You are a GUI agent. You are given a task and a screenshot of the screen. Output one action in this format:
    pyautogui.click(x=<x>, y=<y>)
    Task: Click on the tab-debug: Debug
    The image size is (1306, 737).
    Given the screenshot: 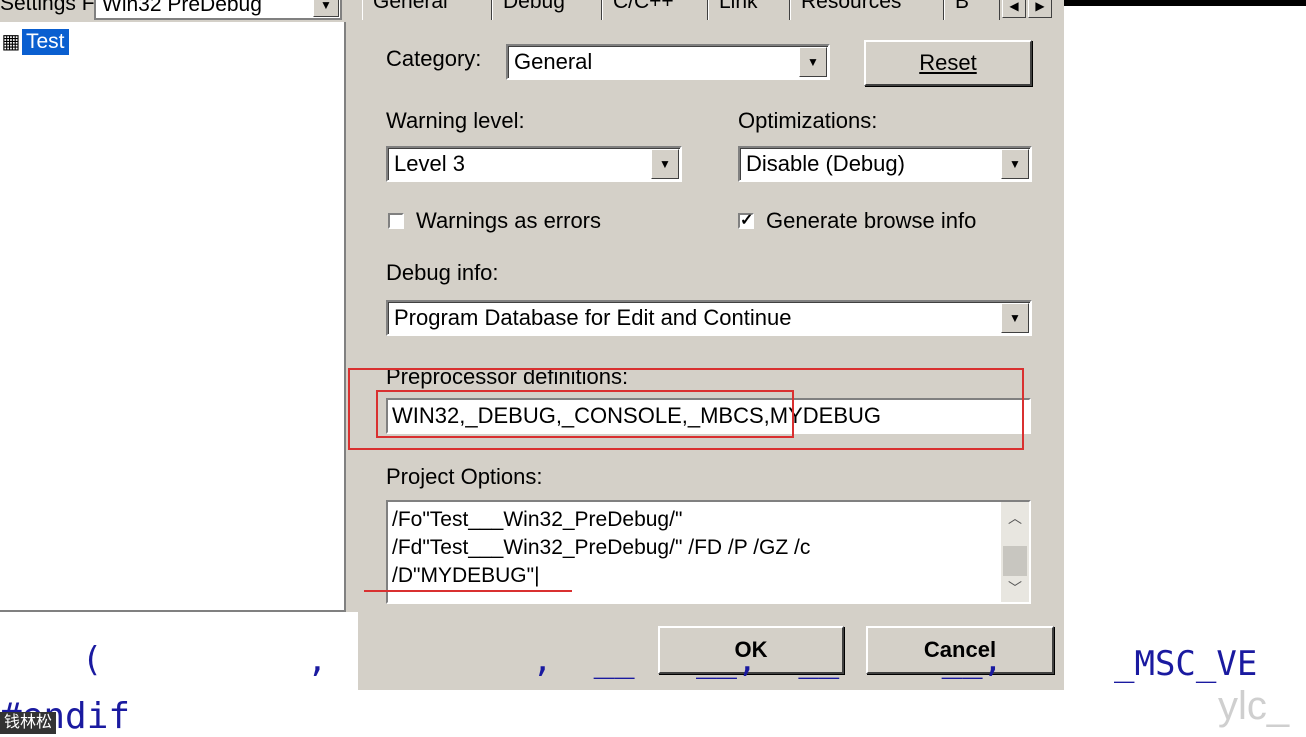 What is the action you would take?
    pyautogui.click(x=547, y=10)
    